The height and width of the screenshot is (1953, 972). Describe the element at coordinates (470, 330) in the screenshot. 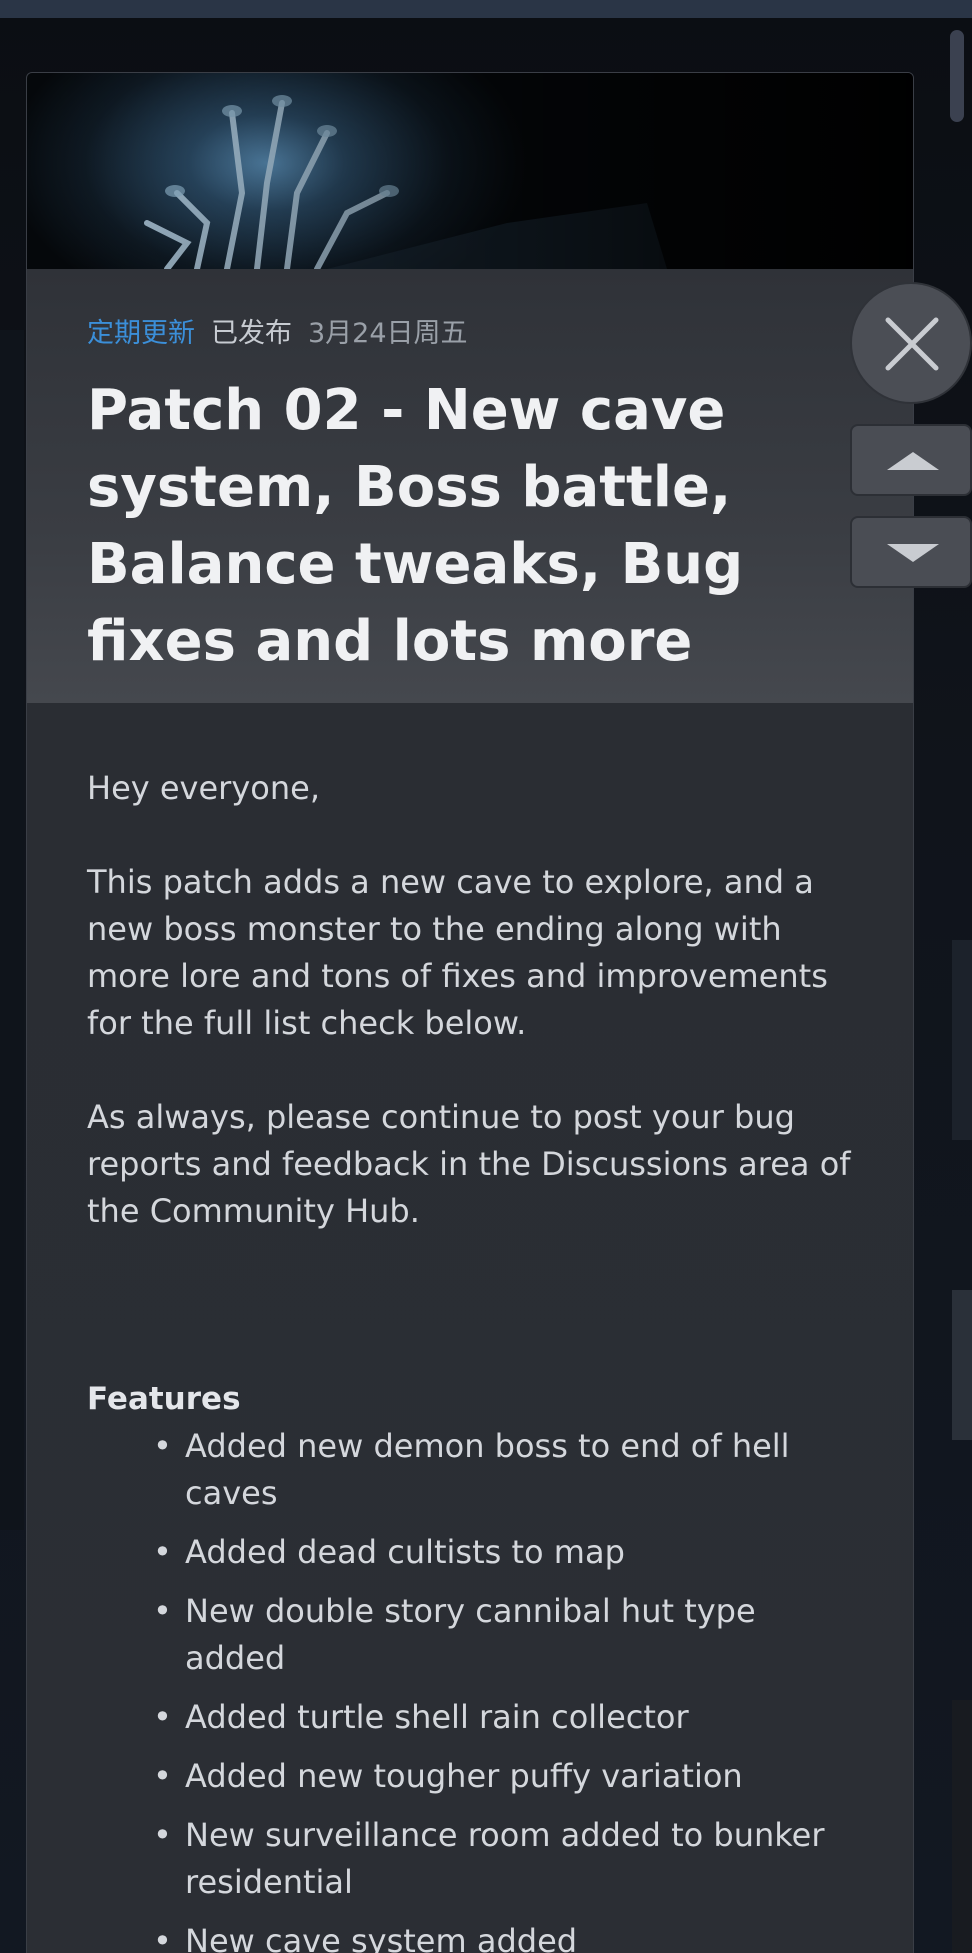

I see `event-meta: 定期更新 已发布 3月24日周五` at that location.